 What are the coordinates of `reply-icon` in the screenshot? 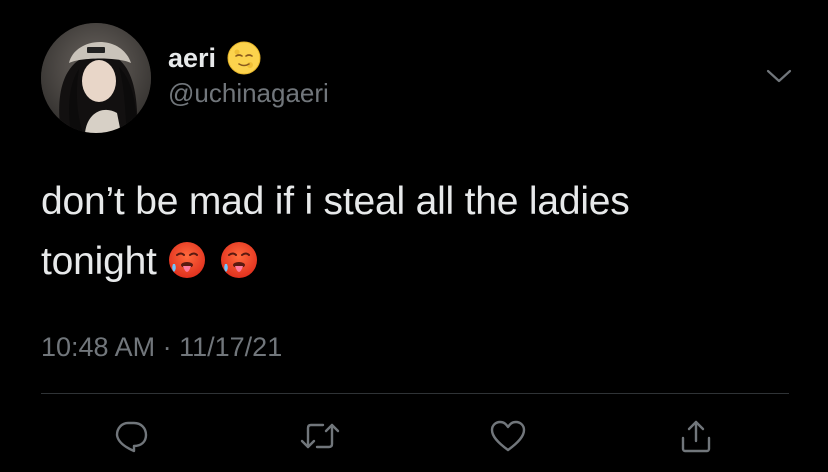 It's located at (131, 437).